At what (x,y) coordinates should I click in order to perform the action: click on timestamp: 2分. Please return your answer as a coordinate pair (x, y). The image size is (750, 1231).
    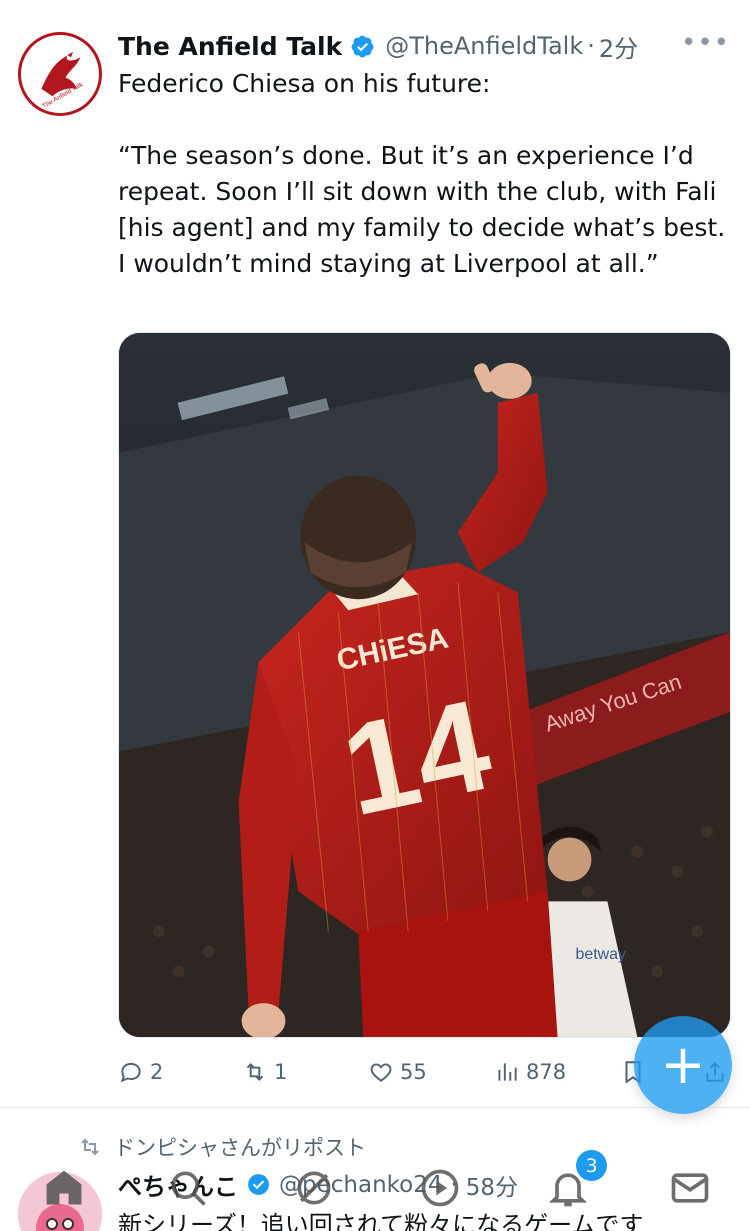
    Looking at the image, I should click on (618, 46).